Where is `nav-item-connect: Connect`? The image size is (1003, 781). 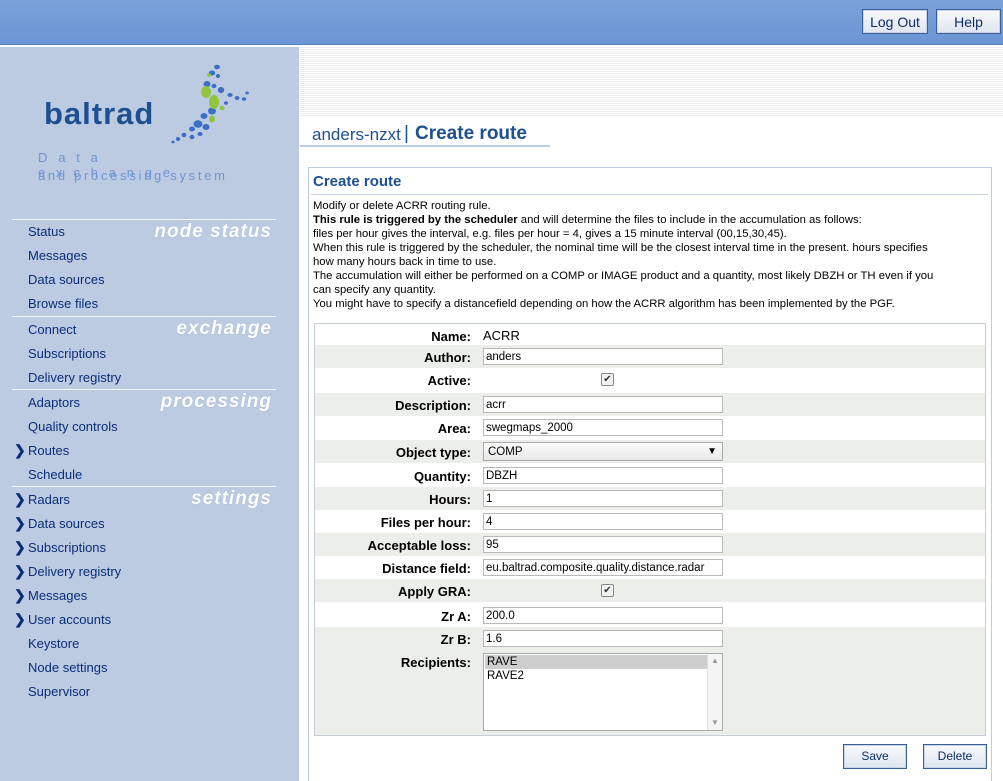
nav-item-connect: Connect is located at coordinates (52, 329).